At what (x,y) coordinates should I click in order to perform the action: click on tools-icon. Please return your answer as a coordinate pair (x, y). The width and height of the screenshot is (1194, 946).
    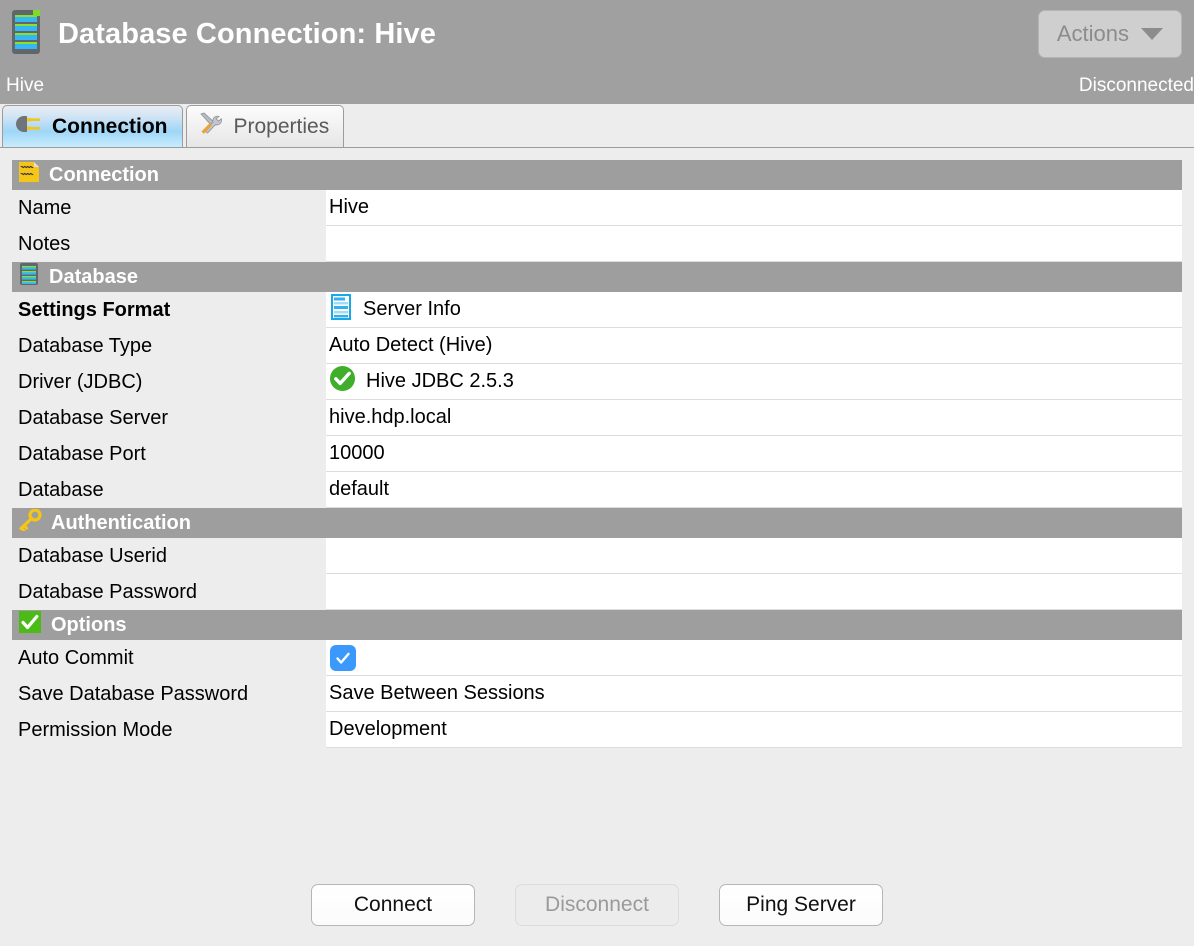
    Looking at the image, I should click on (211, 127).